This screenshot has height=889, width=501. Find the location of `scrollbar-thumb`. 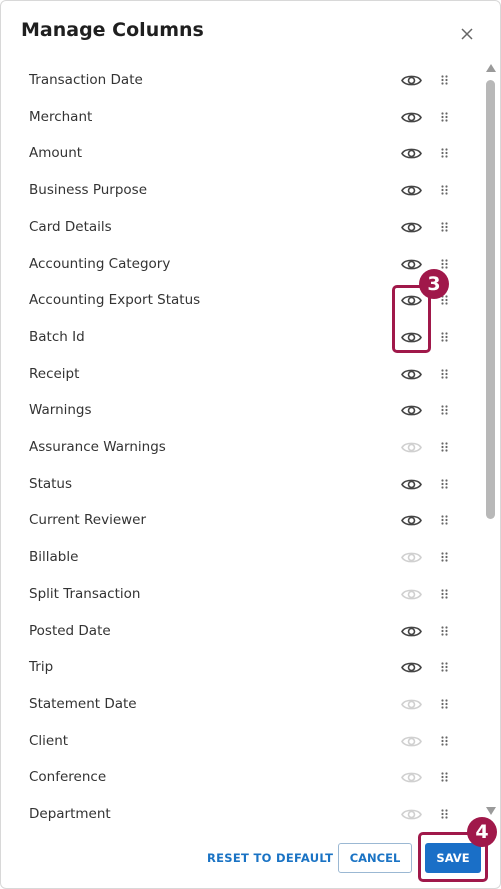

scrollbar-thumb is located at coordinates (490, 299).